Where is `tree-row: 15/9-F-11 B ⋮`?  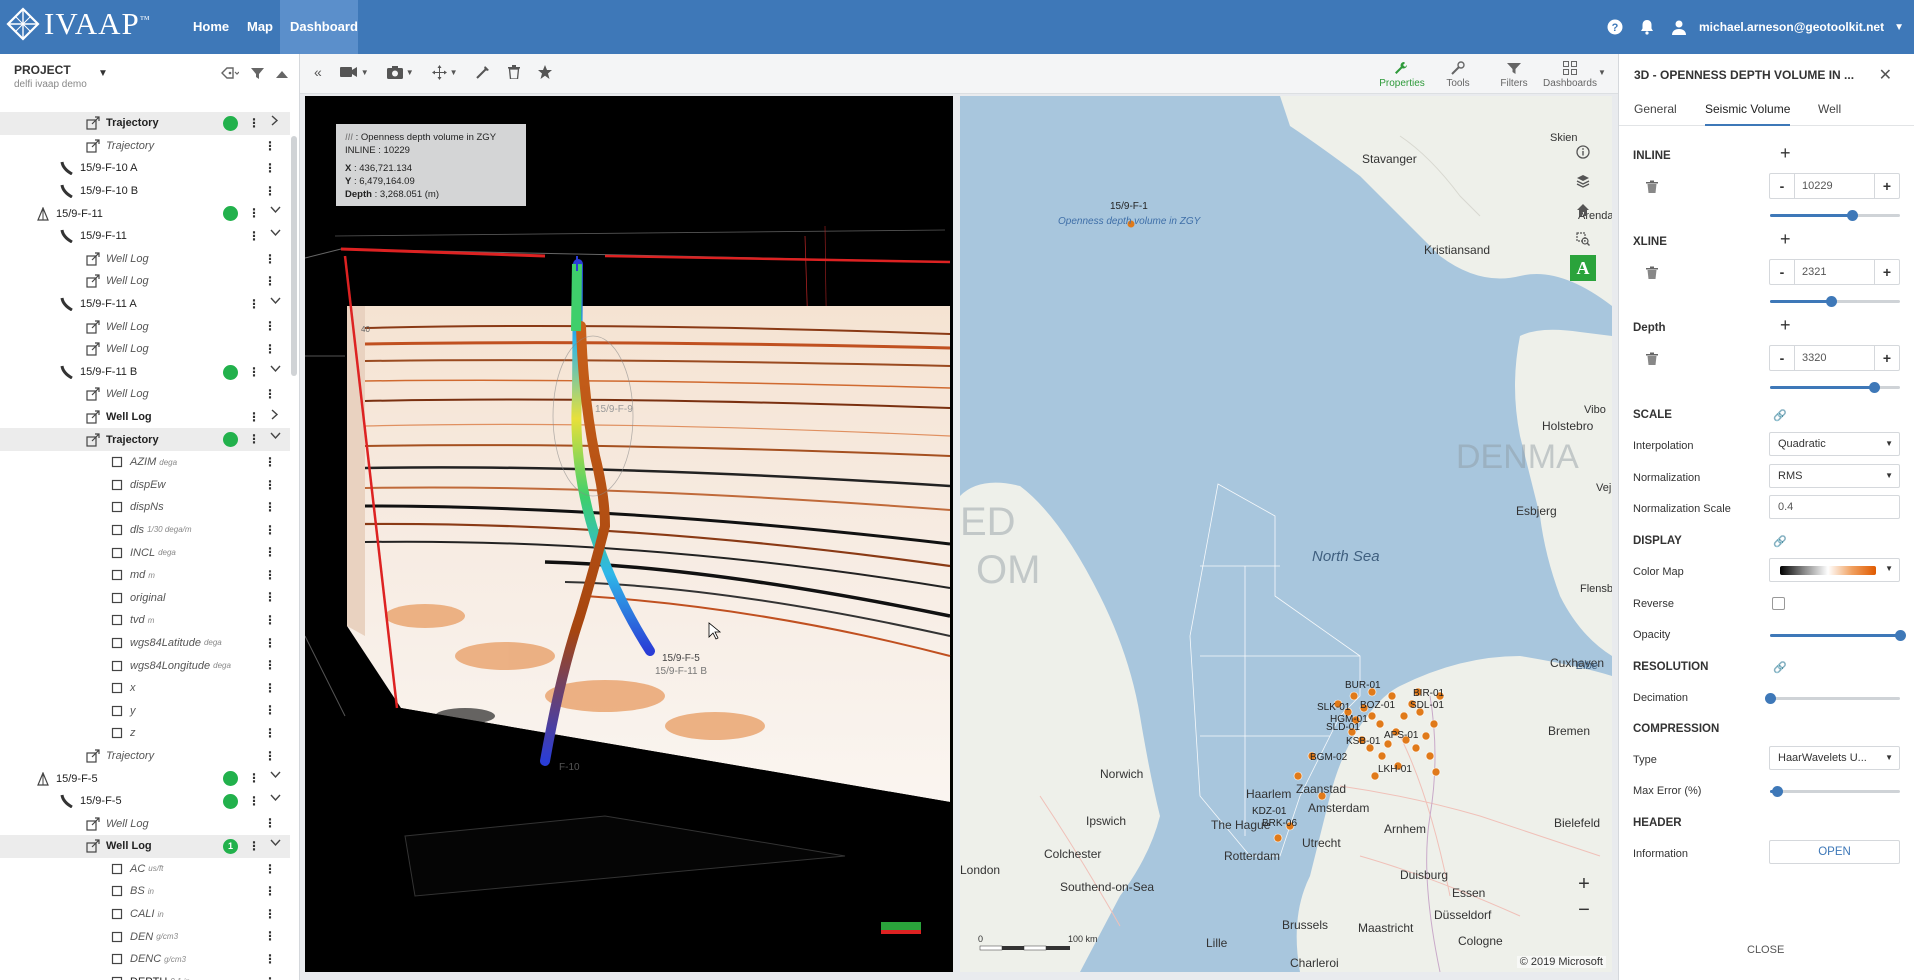 tree-row: 15/9-F-11 B ⋮ is located at coordinates (145, 372).